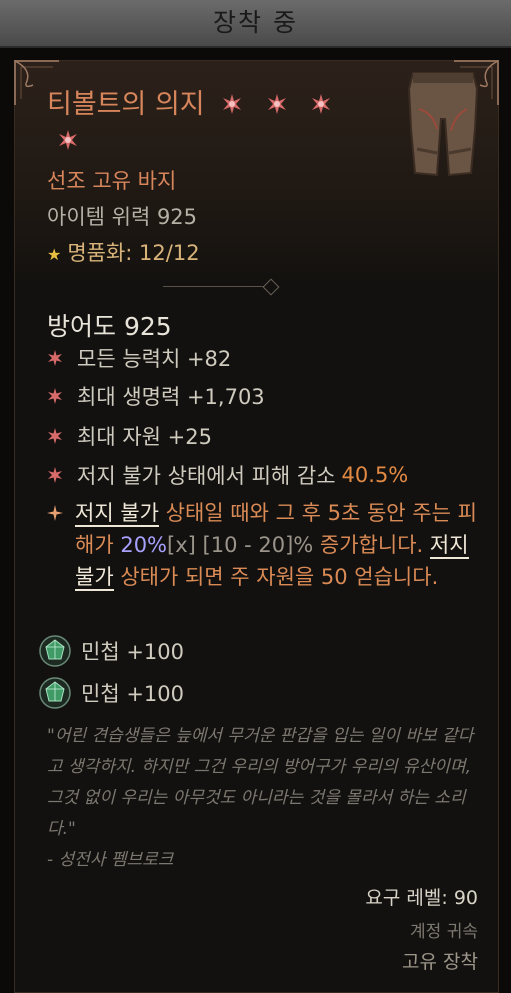  Describe the element at coordinates (112, 181) in the screenshot. I see `item-type: 선조 고유 바지` at that location.